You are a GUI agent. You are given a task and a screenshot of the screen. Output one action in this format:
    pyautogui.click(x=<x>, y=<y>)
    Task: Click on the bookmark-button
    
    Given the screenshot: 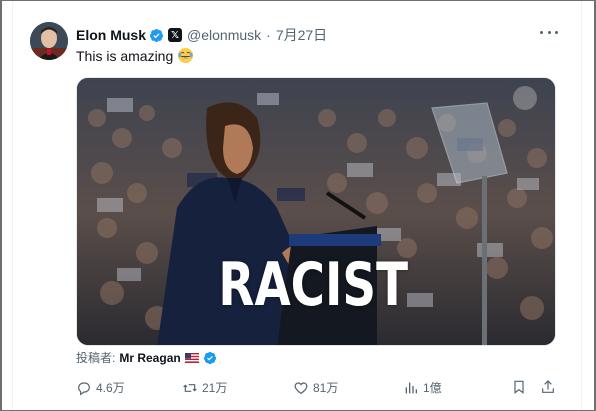 What is the action you would take?
    pyautogui.click(x=519, y=387)
    